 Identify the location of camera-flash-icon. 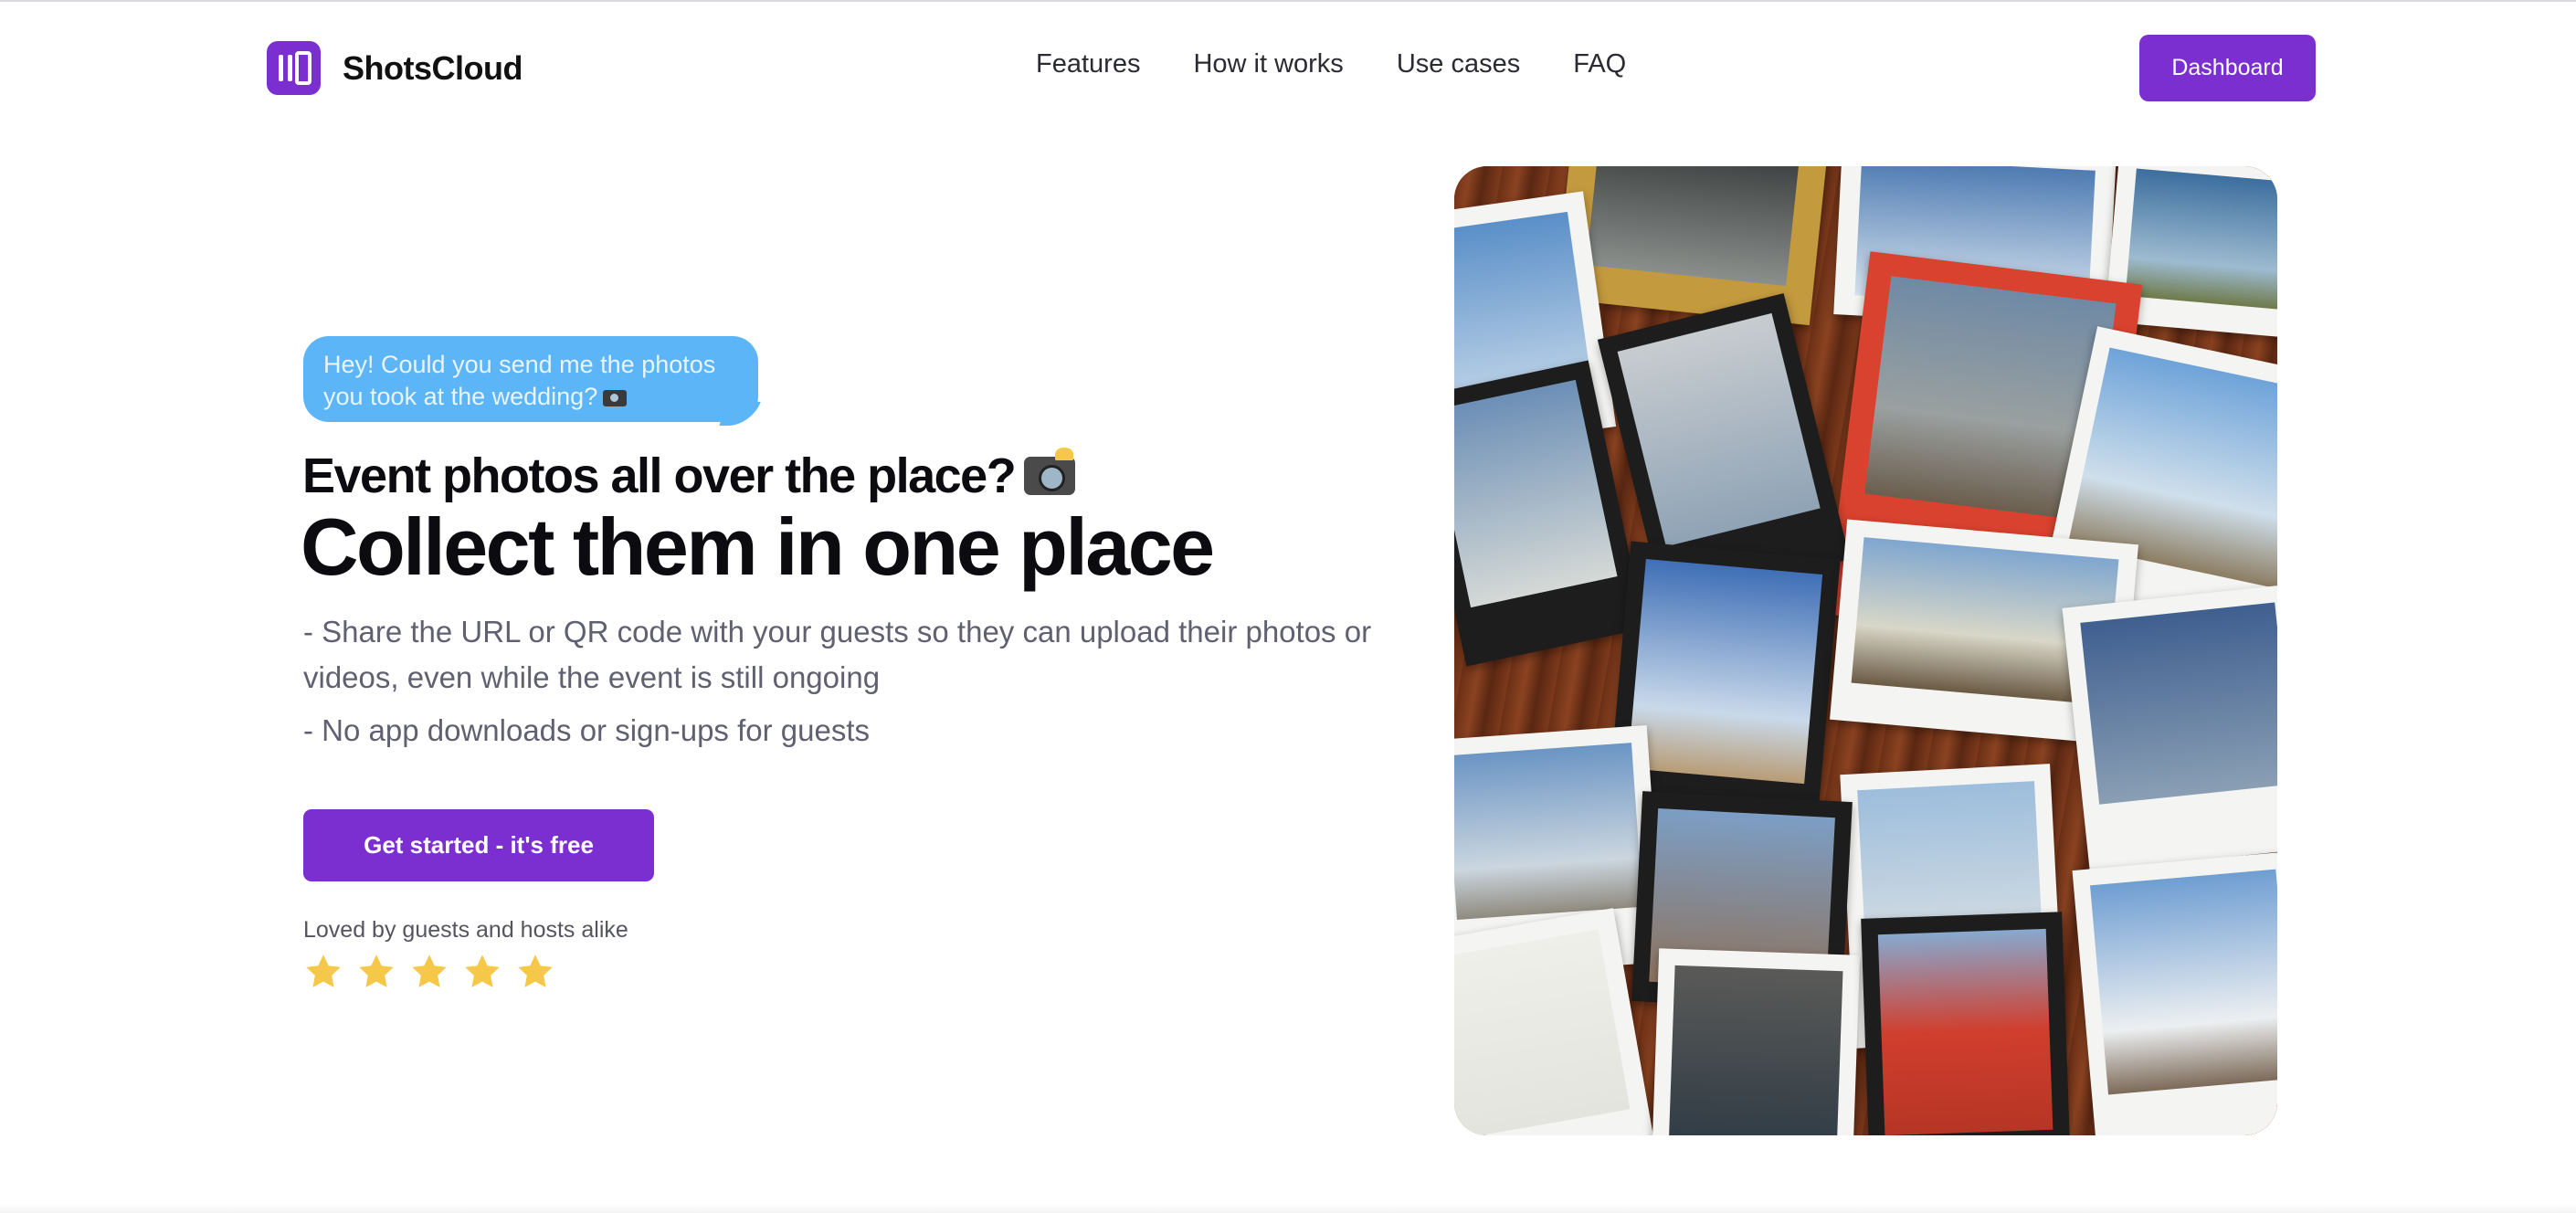
(1050, 471).